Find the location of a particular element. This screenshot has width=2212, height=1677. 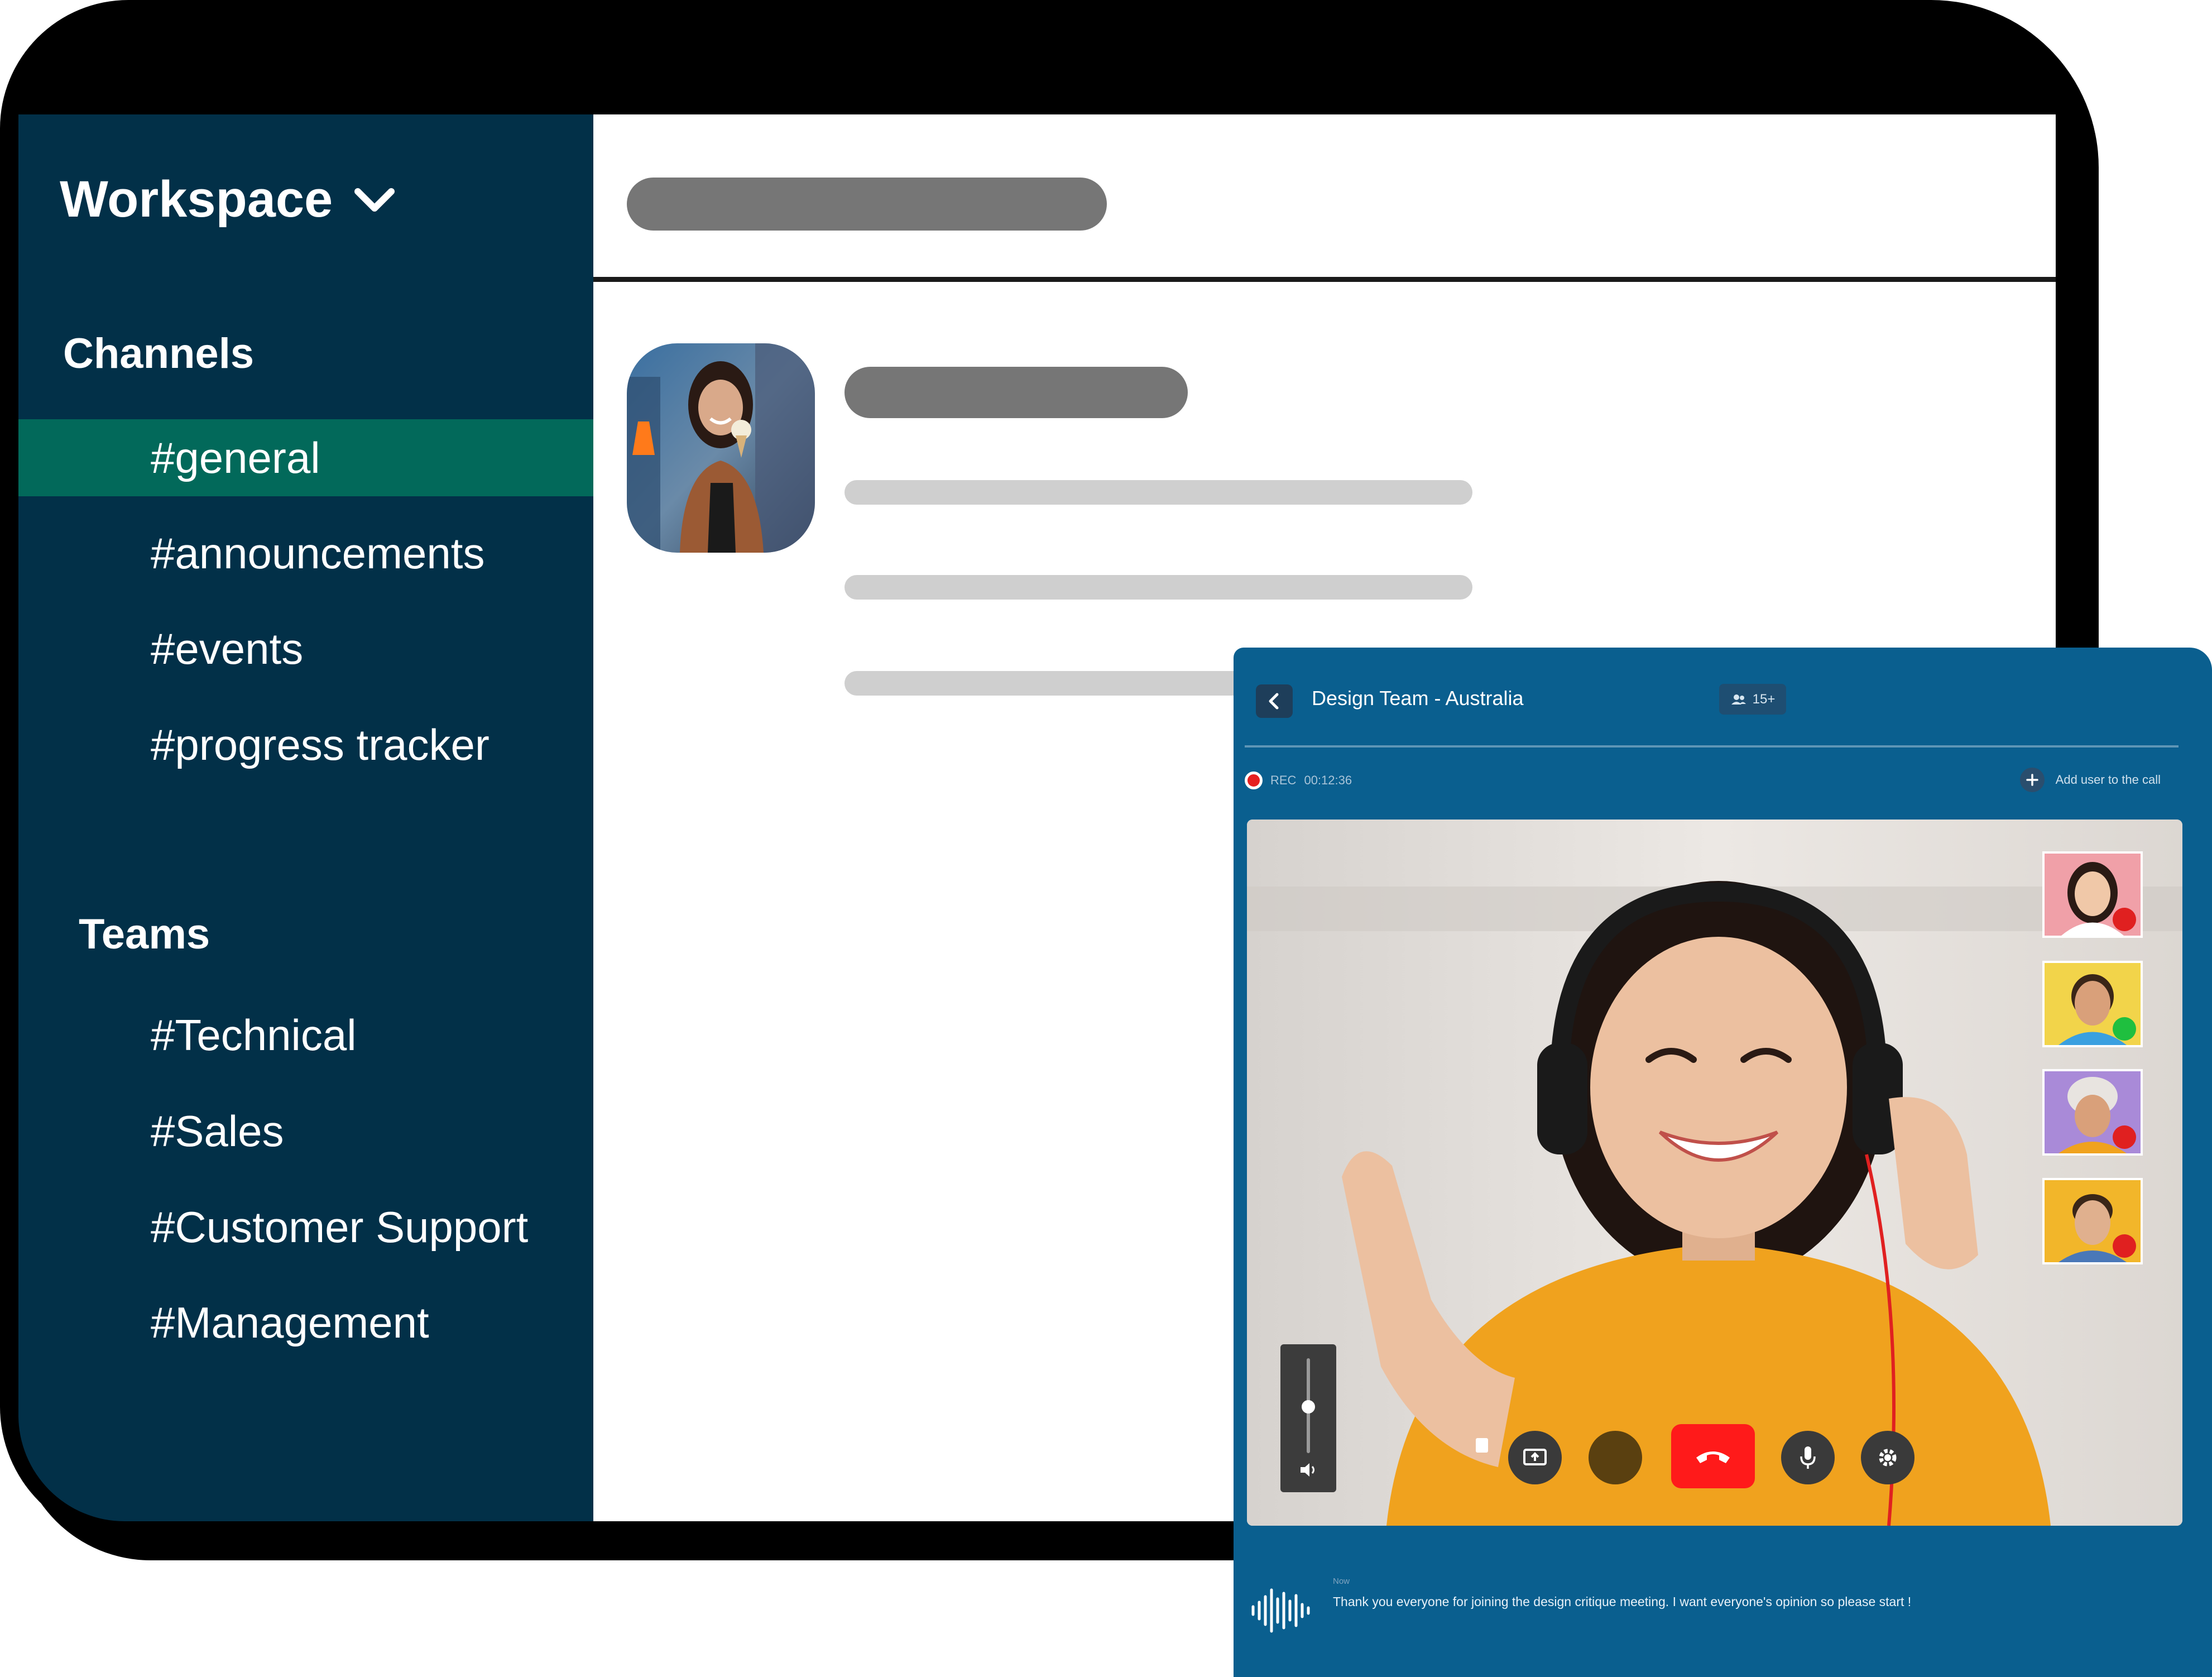

volume-handle is located at coordinates (1309, 1407).